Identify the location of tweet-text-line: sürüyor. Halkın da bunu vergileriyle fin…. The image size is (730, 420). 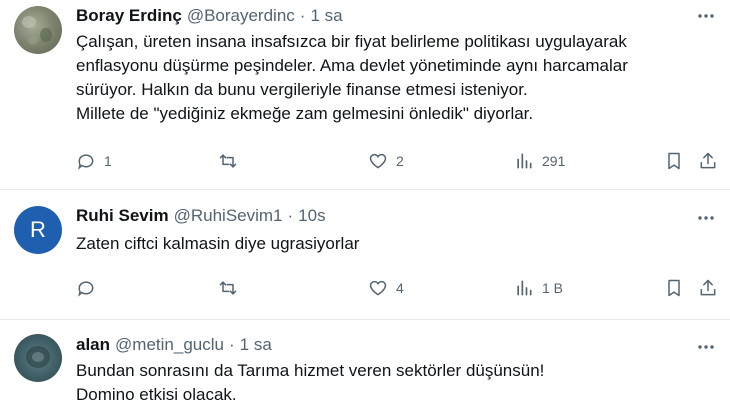
(302, 89).